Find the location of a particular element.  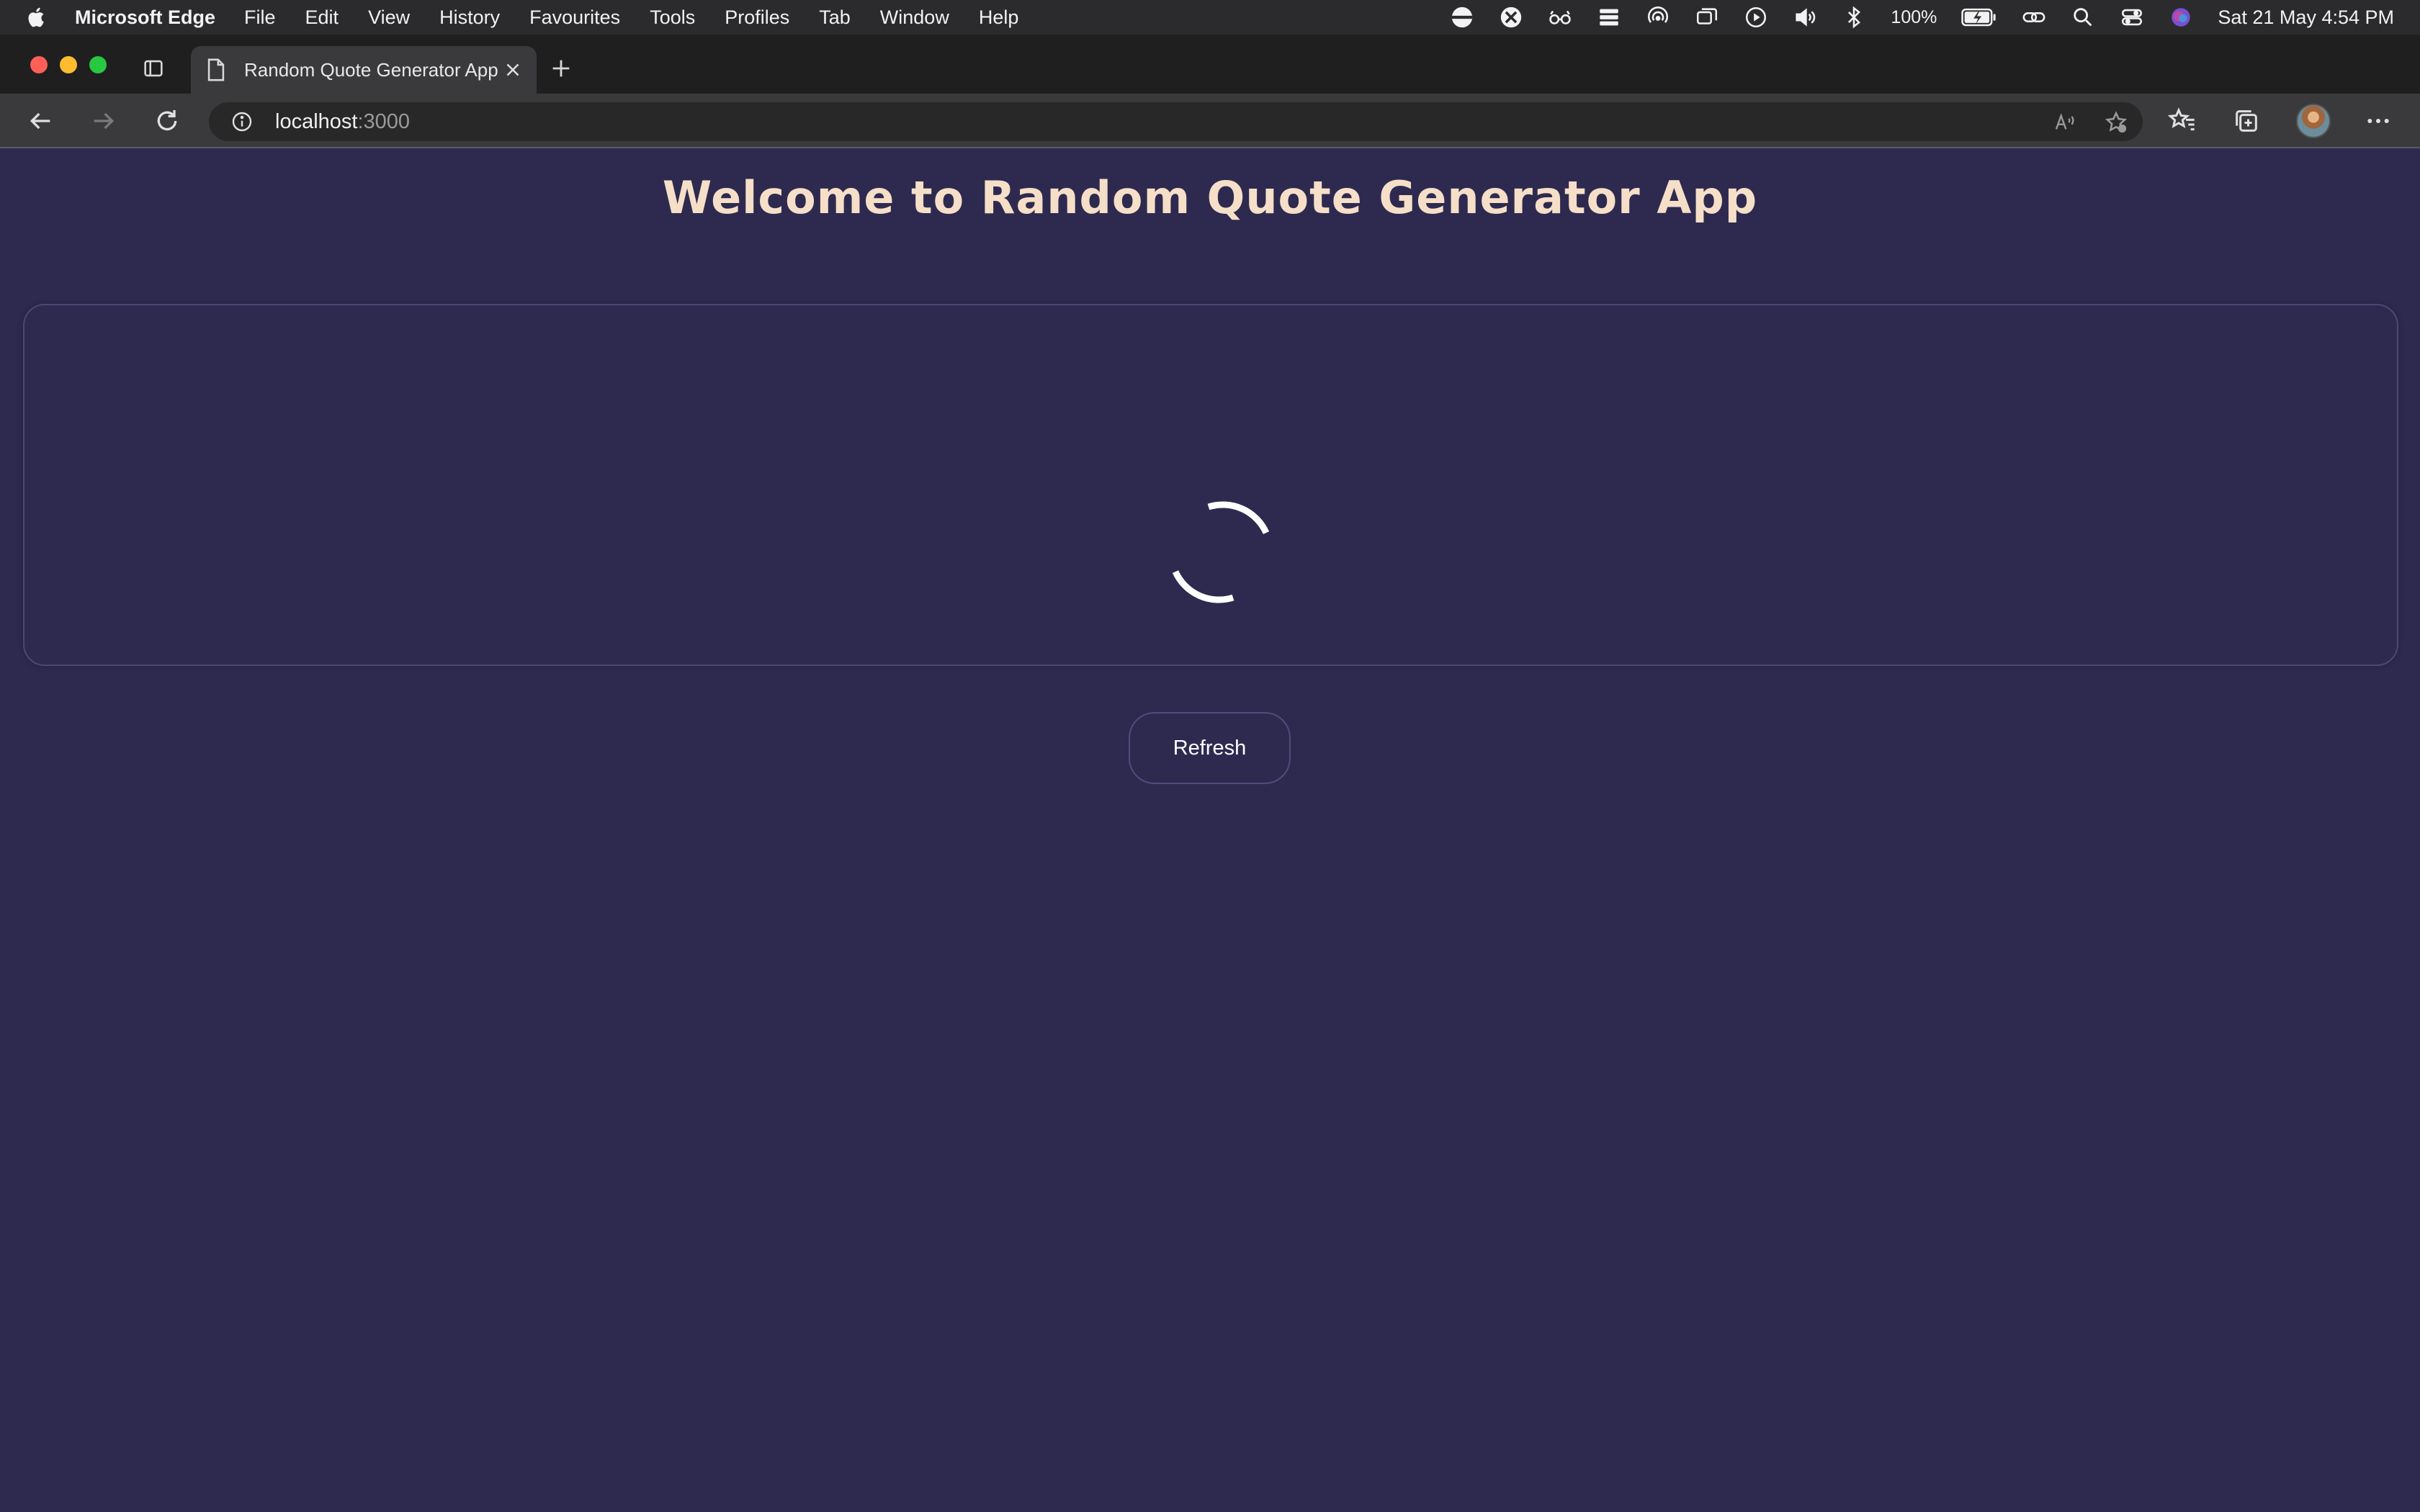

more-options-icon is located at coordinates (2378, 121).